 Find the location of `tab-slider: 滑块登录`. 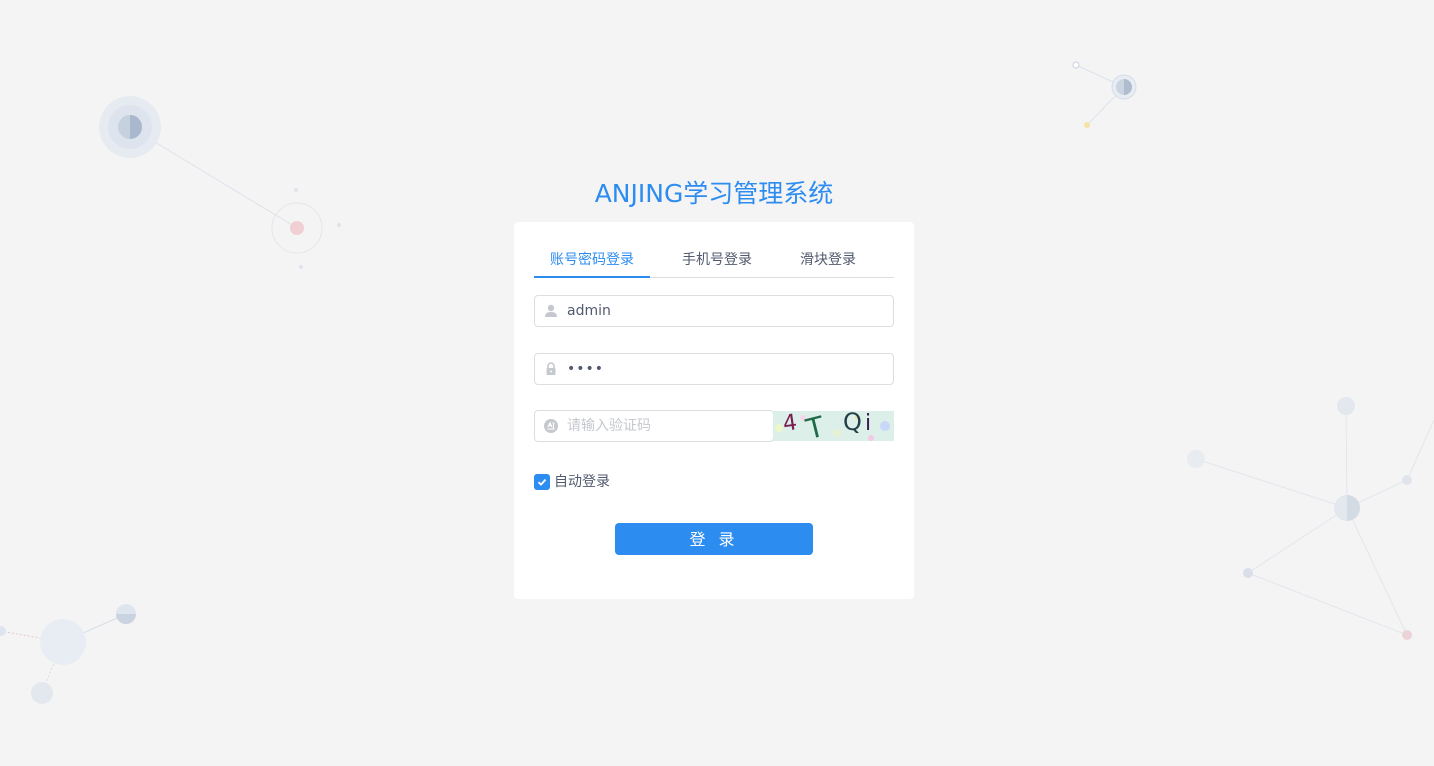

tab-slider: 滑块登录 is located at coordinates (828, 259).